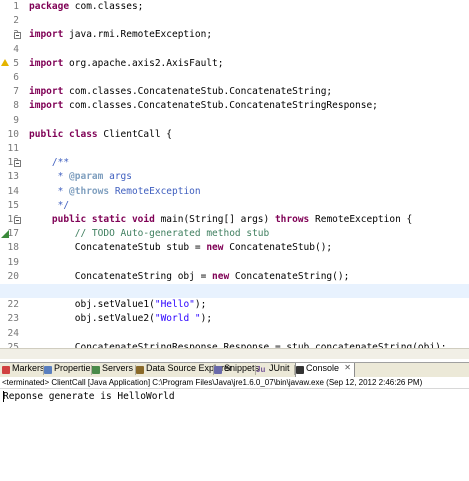  I want to click on line-number-label: 10, so click(13, 134).